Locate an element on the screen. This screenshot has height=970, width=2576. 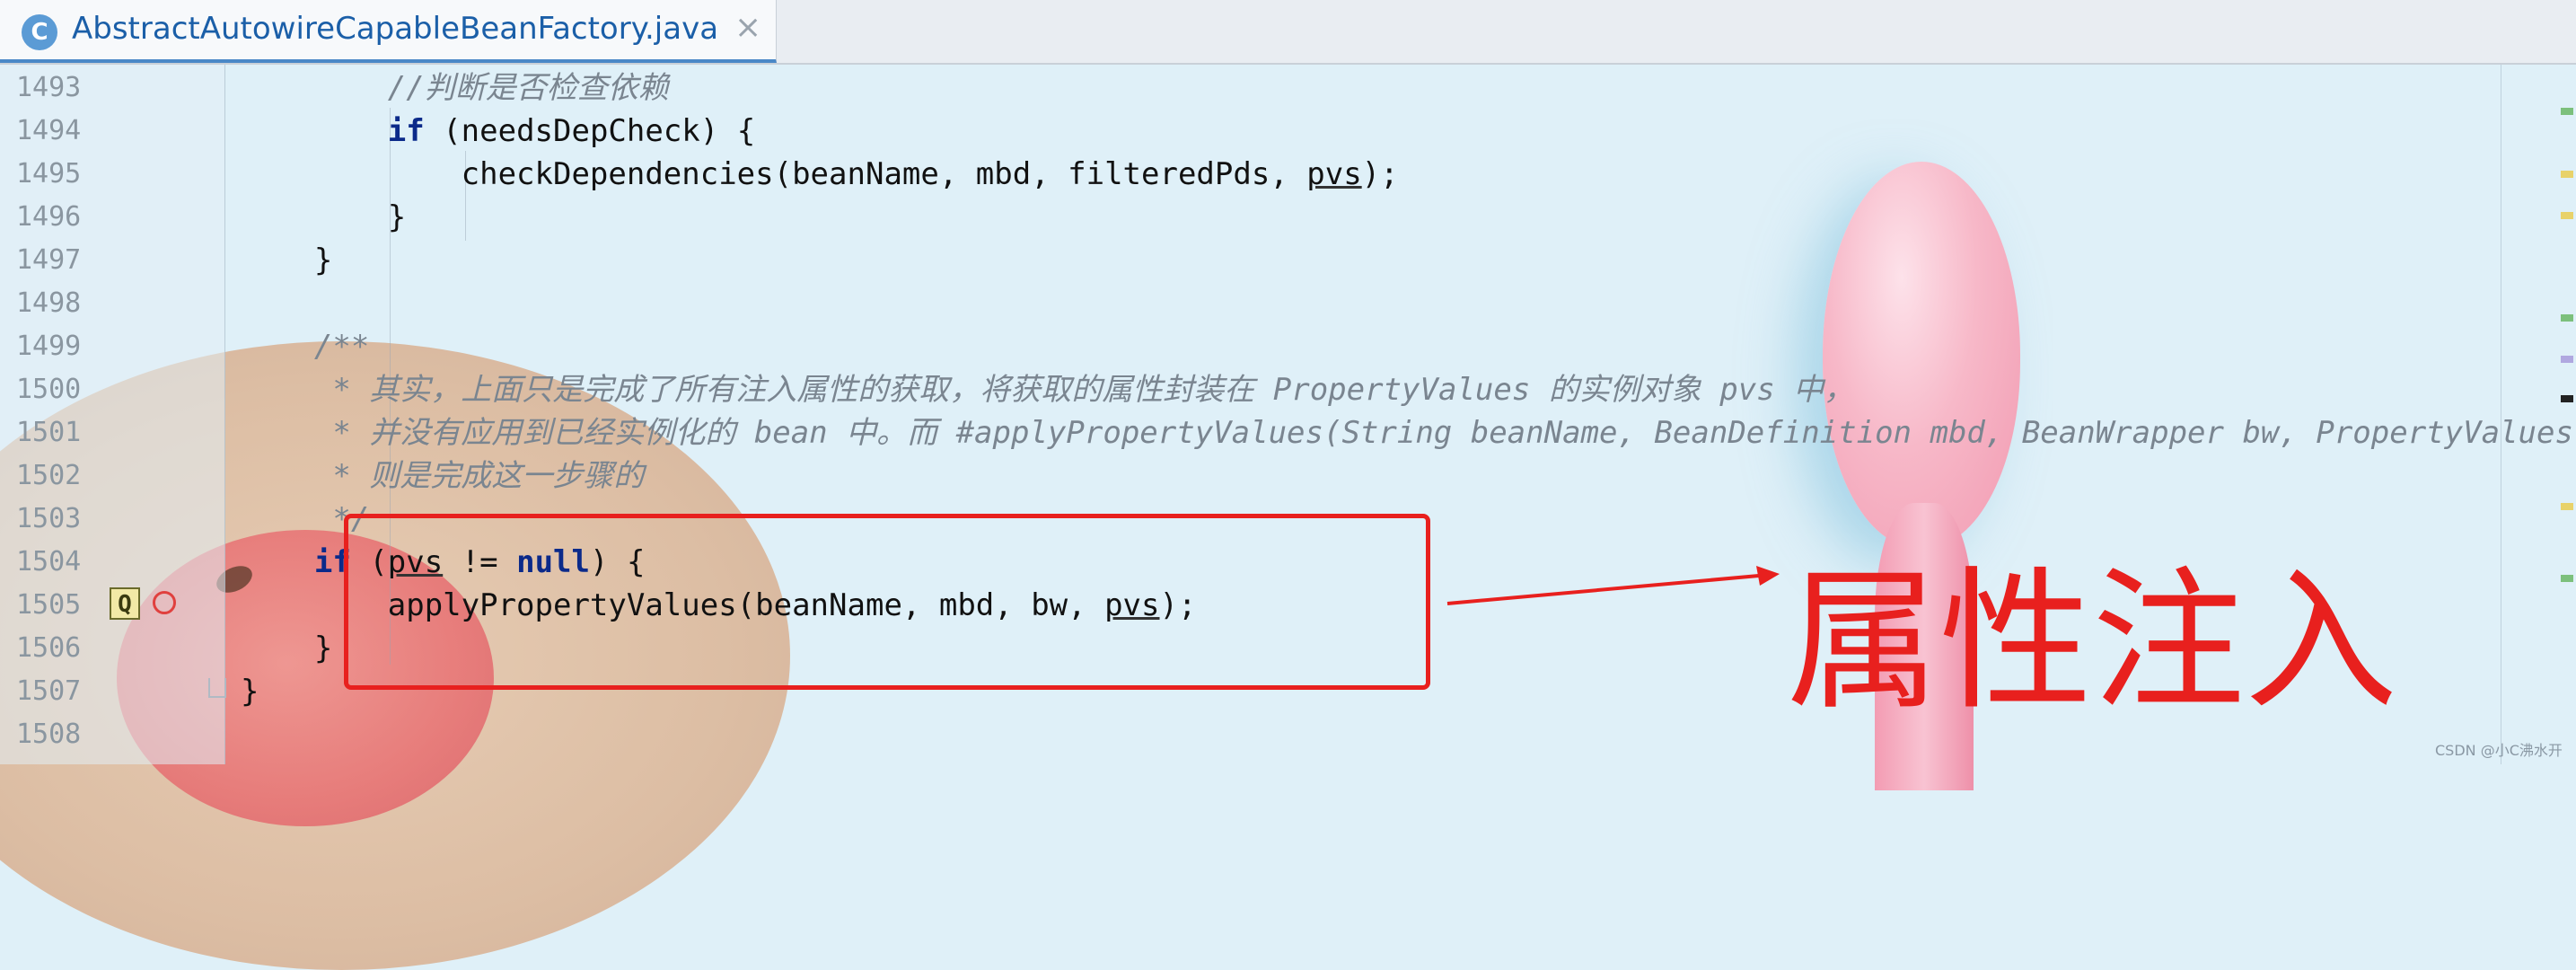
error-stripe is located at coordinates (2538, 414).